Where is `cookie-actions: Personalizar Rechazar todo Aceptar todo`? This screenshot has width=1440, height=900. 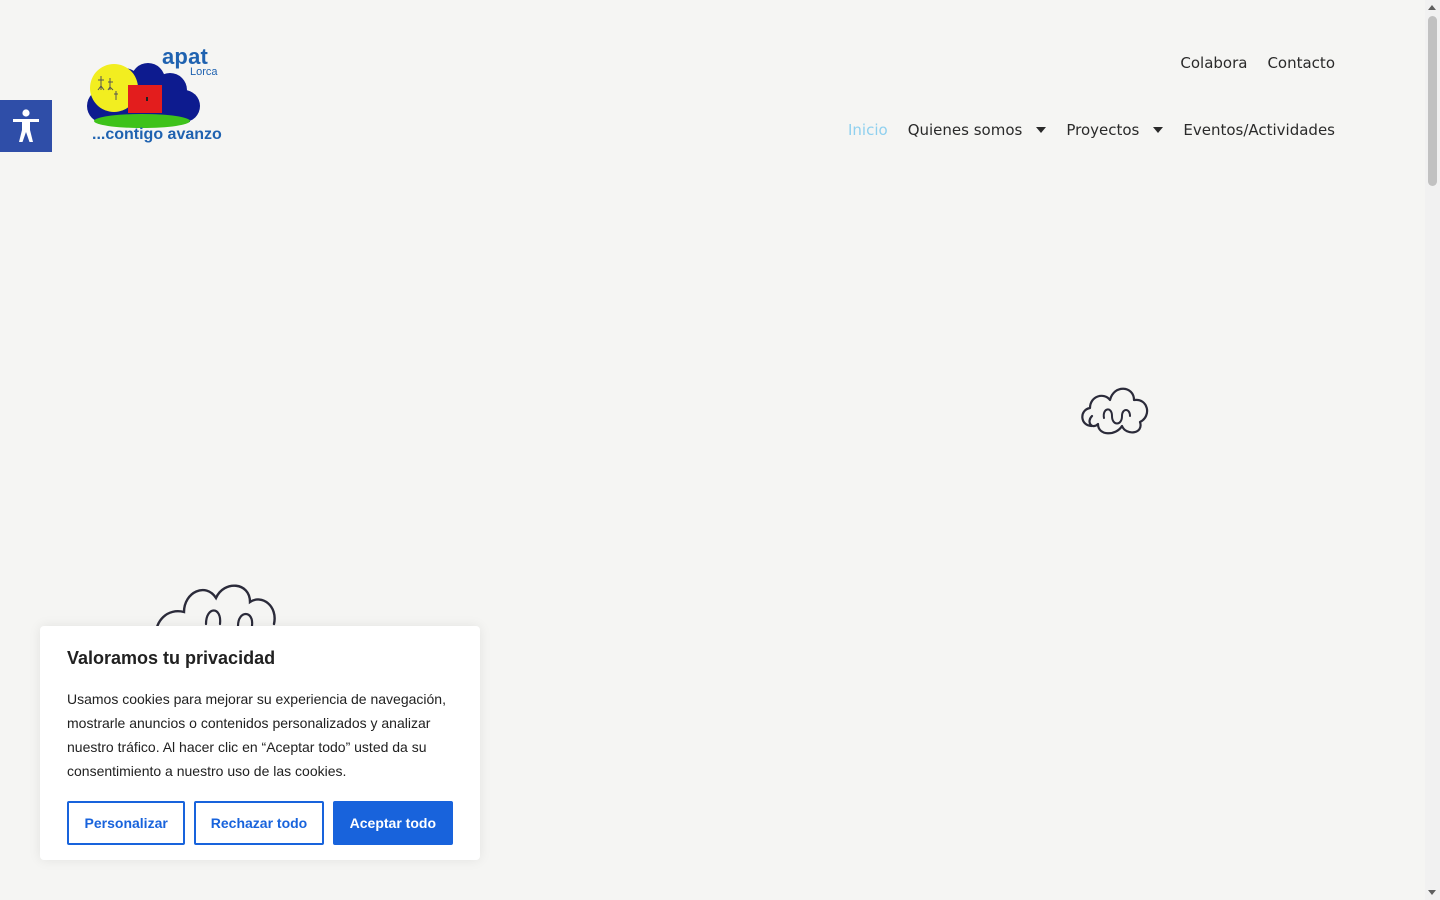 cookie-actions: Personalizar Rechazar todo Aceptar todo is located at coordinates (260, 823).